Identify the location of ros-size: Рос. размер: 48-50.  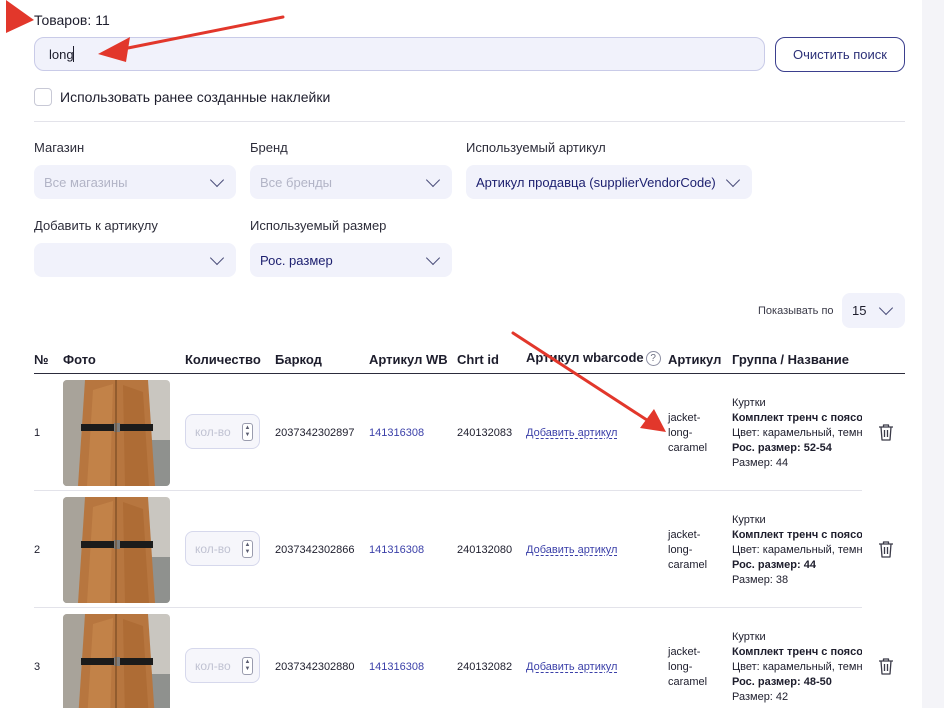
(782, 682).